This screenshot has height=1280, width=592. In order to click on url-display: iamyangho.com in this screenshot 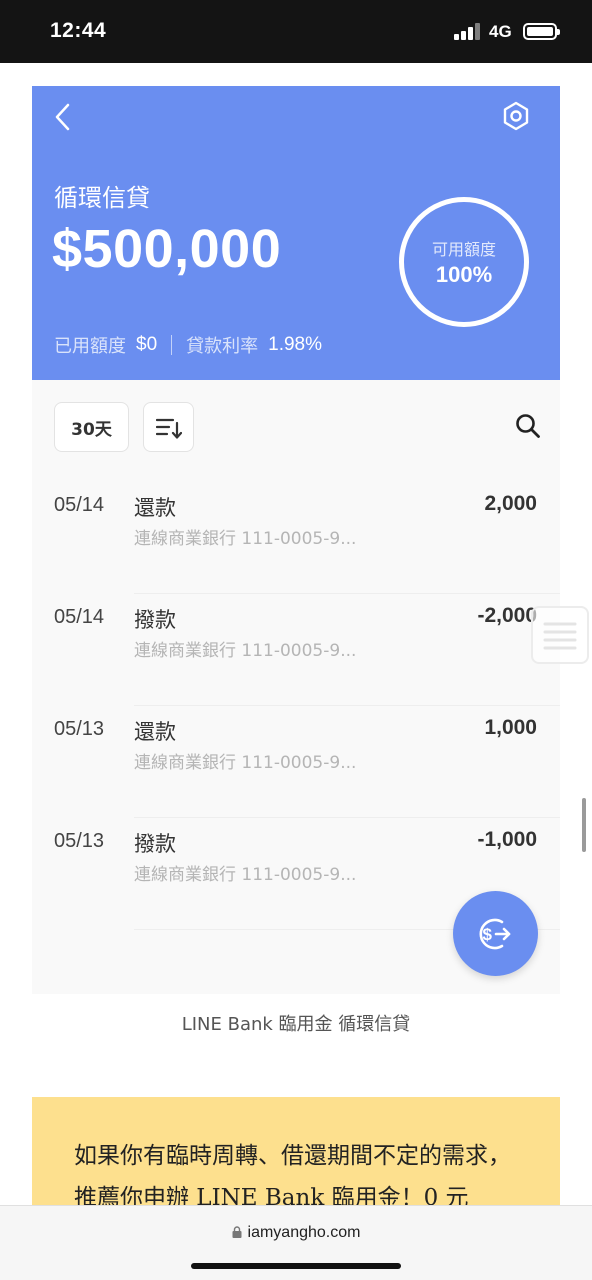, I will do `click(296, 1233)`.